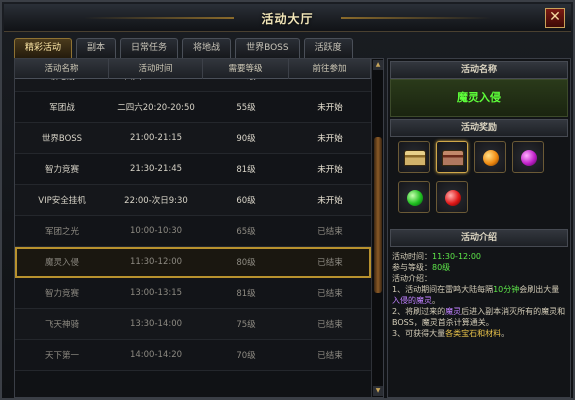  Describe the element at coordinates (156, 169) in the screenshot. I see `activity-time-cell: 21:30-21:45` at that location.